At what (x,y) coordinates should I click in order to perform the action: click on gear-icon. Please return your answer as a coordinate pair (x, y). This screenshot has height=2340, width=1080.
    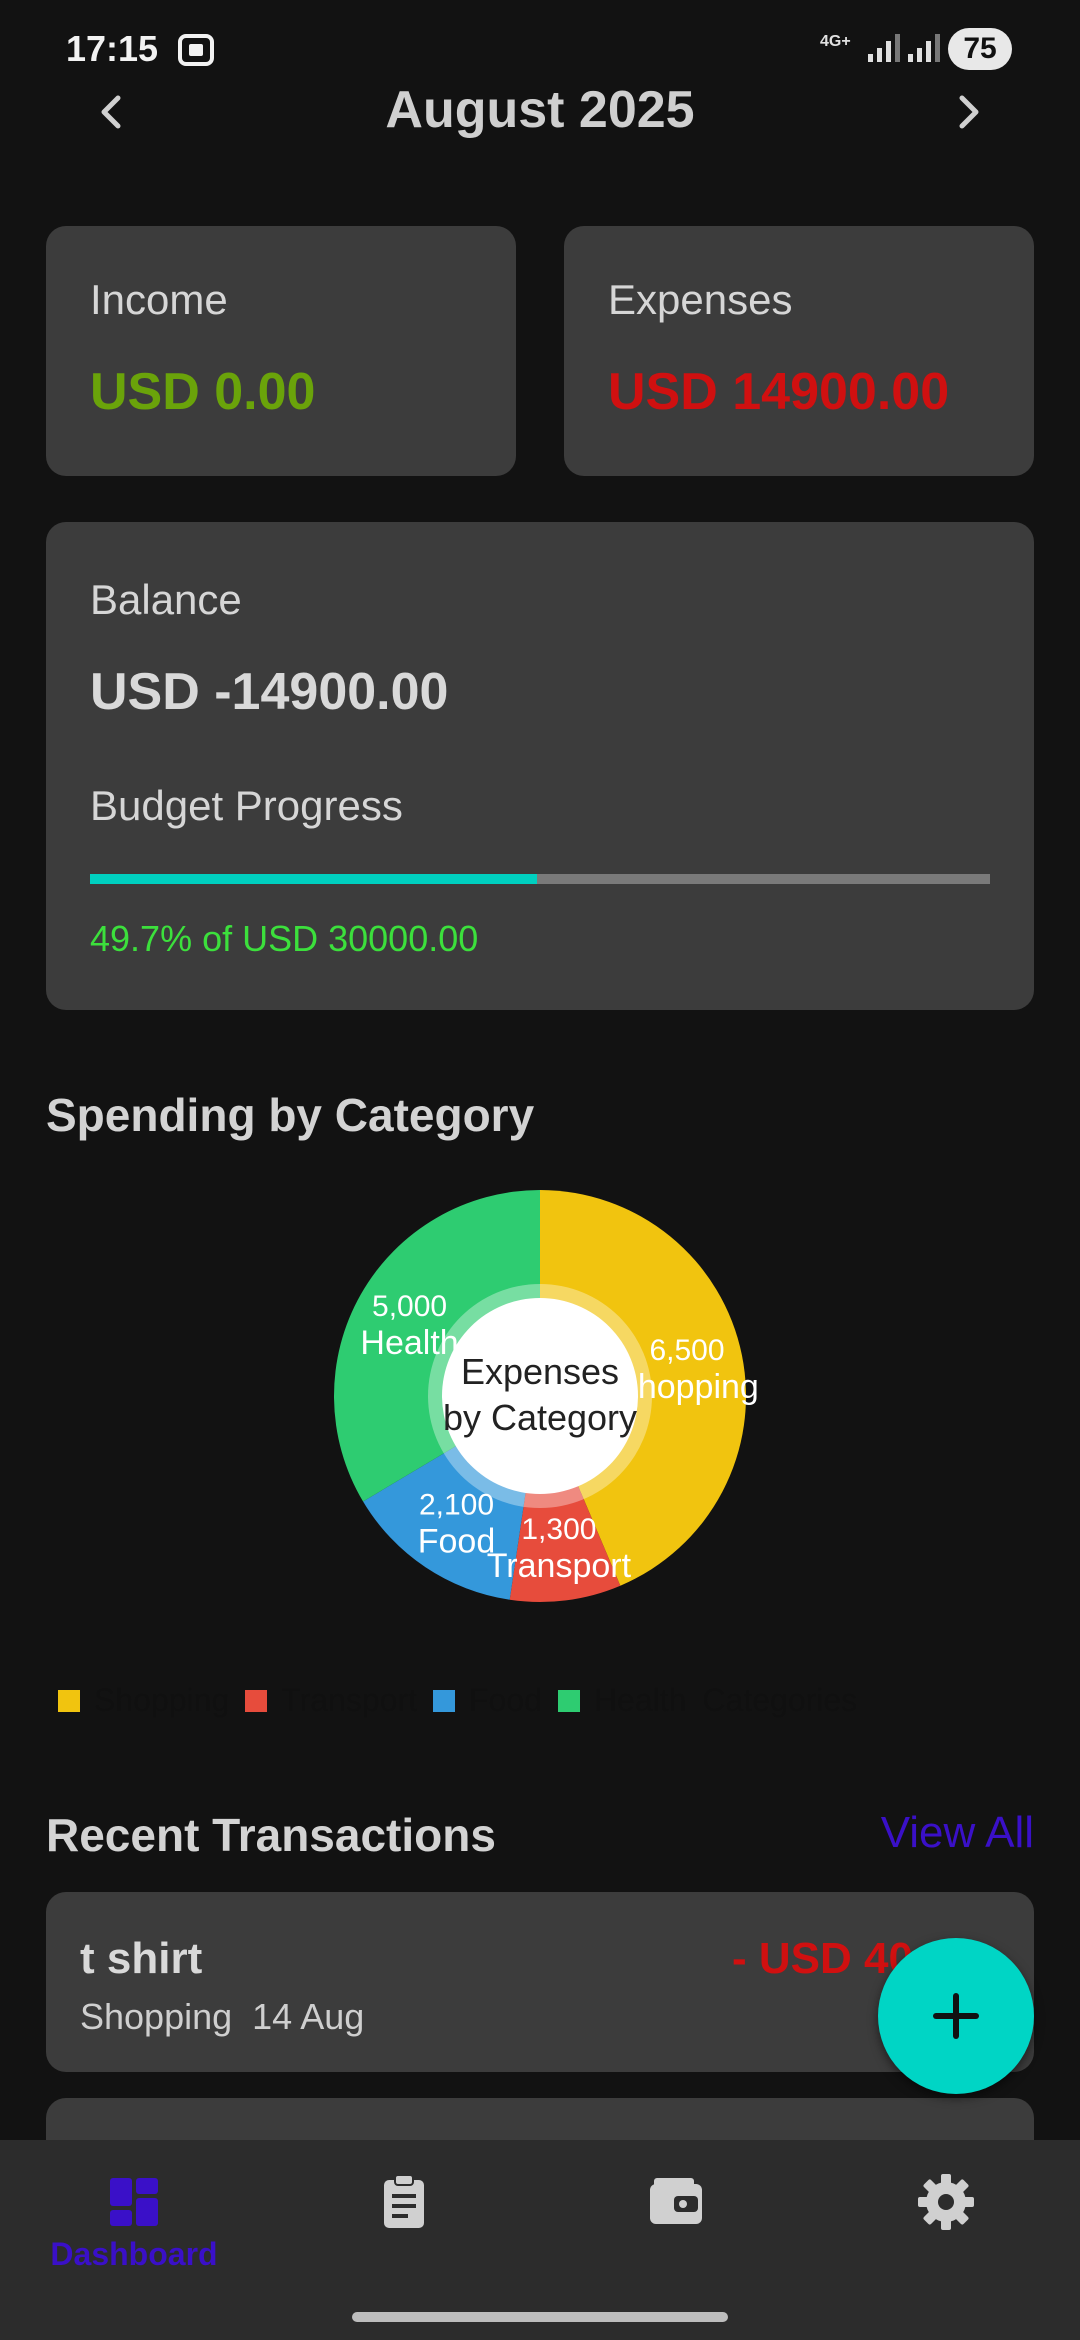
    Looking at the image, I should click on (946, 2202).